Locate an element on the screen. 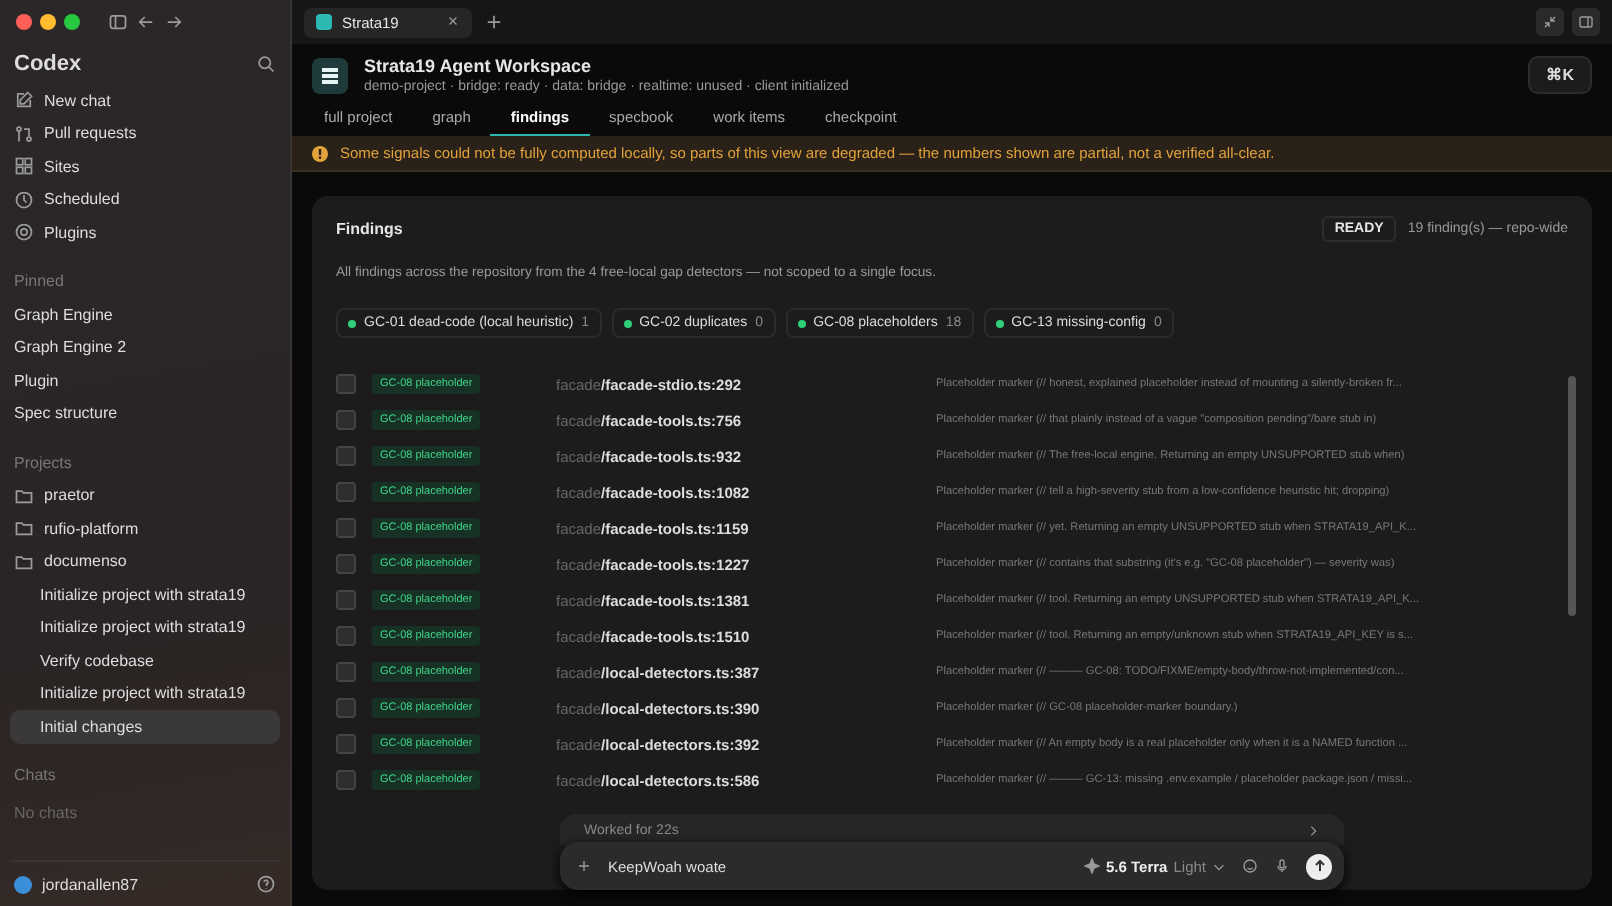 The width and height of the screenshot is (1612, 906). nav-item: Scheduled is located at coordinates (145, 199).